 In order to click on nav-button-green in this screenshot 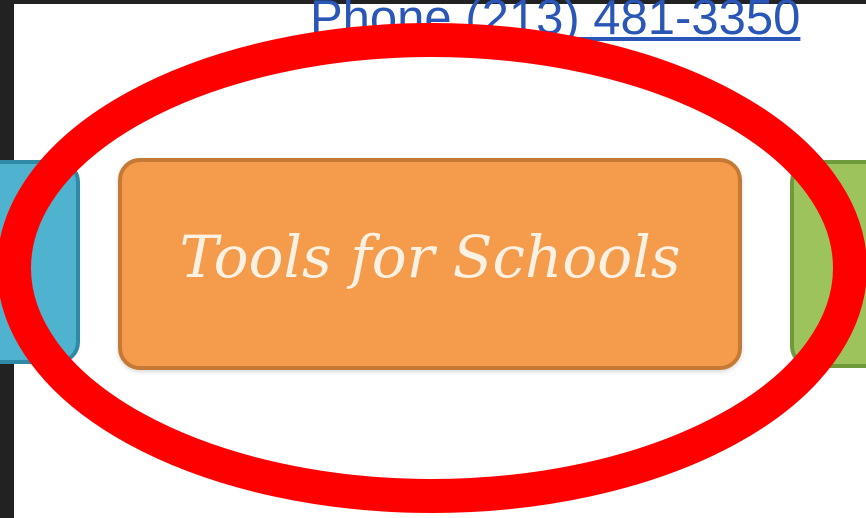, I will do `click(828, 264)`.